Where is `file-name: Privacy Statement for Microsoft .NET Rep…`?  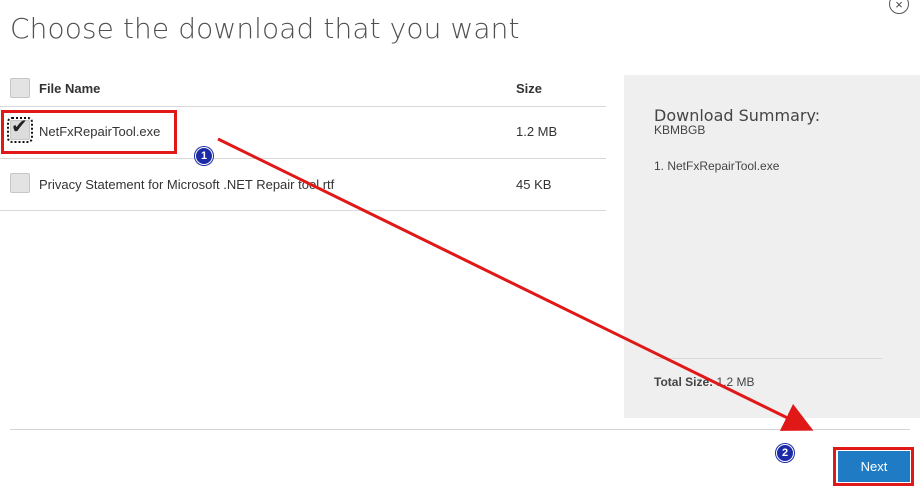
file-name: Privacy Statement for Microsoft .NET Rep… is located at coordinates (187, 184).